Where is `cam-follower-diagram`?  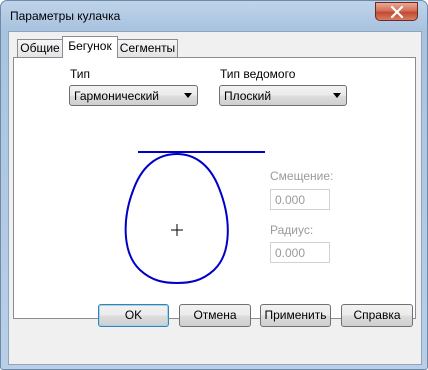
cam-follower-diagram is located at coordinates (194, 218).